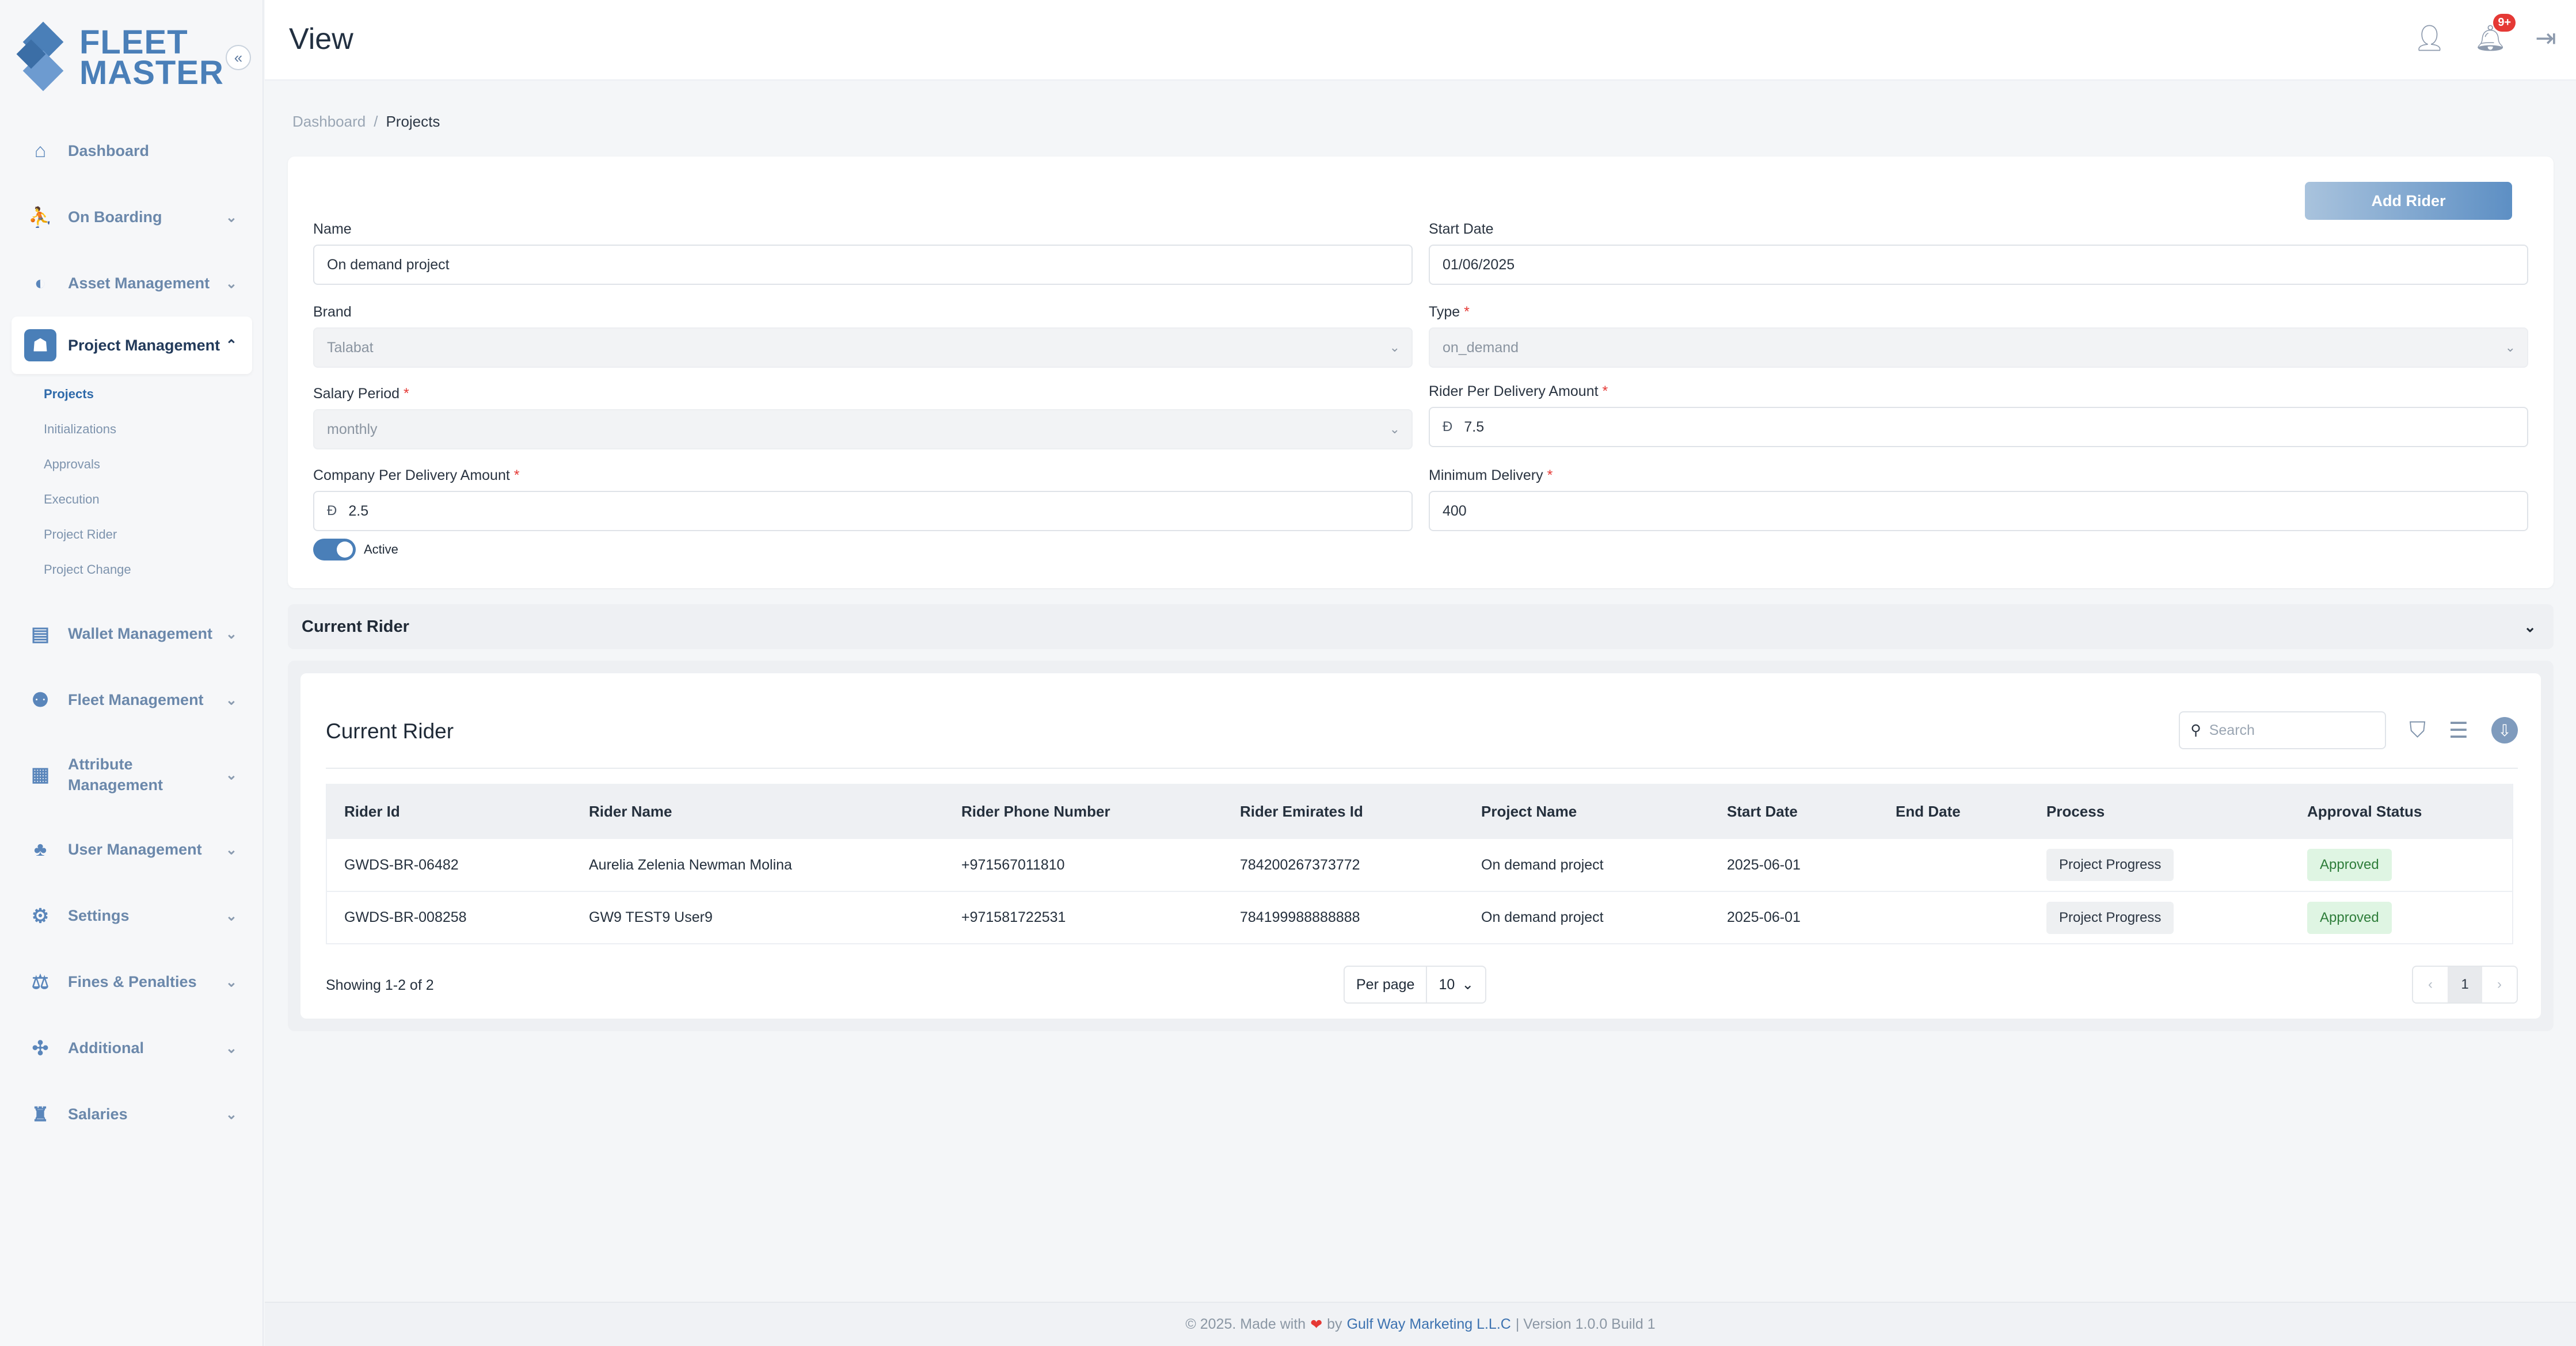 The height and width of the screenshot is (1346, 2576). What do you see at coordinates (2505, 730) in the screenshot?
I see `download-icon: ⇩` at bounding box center [2505, 730].